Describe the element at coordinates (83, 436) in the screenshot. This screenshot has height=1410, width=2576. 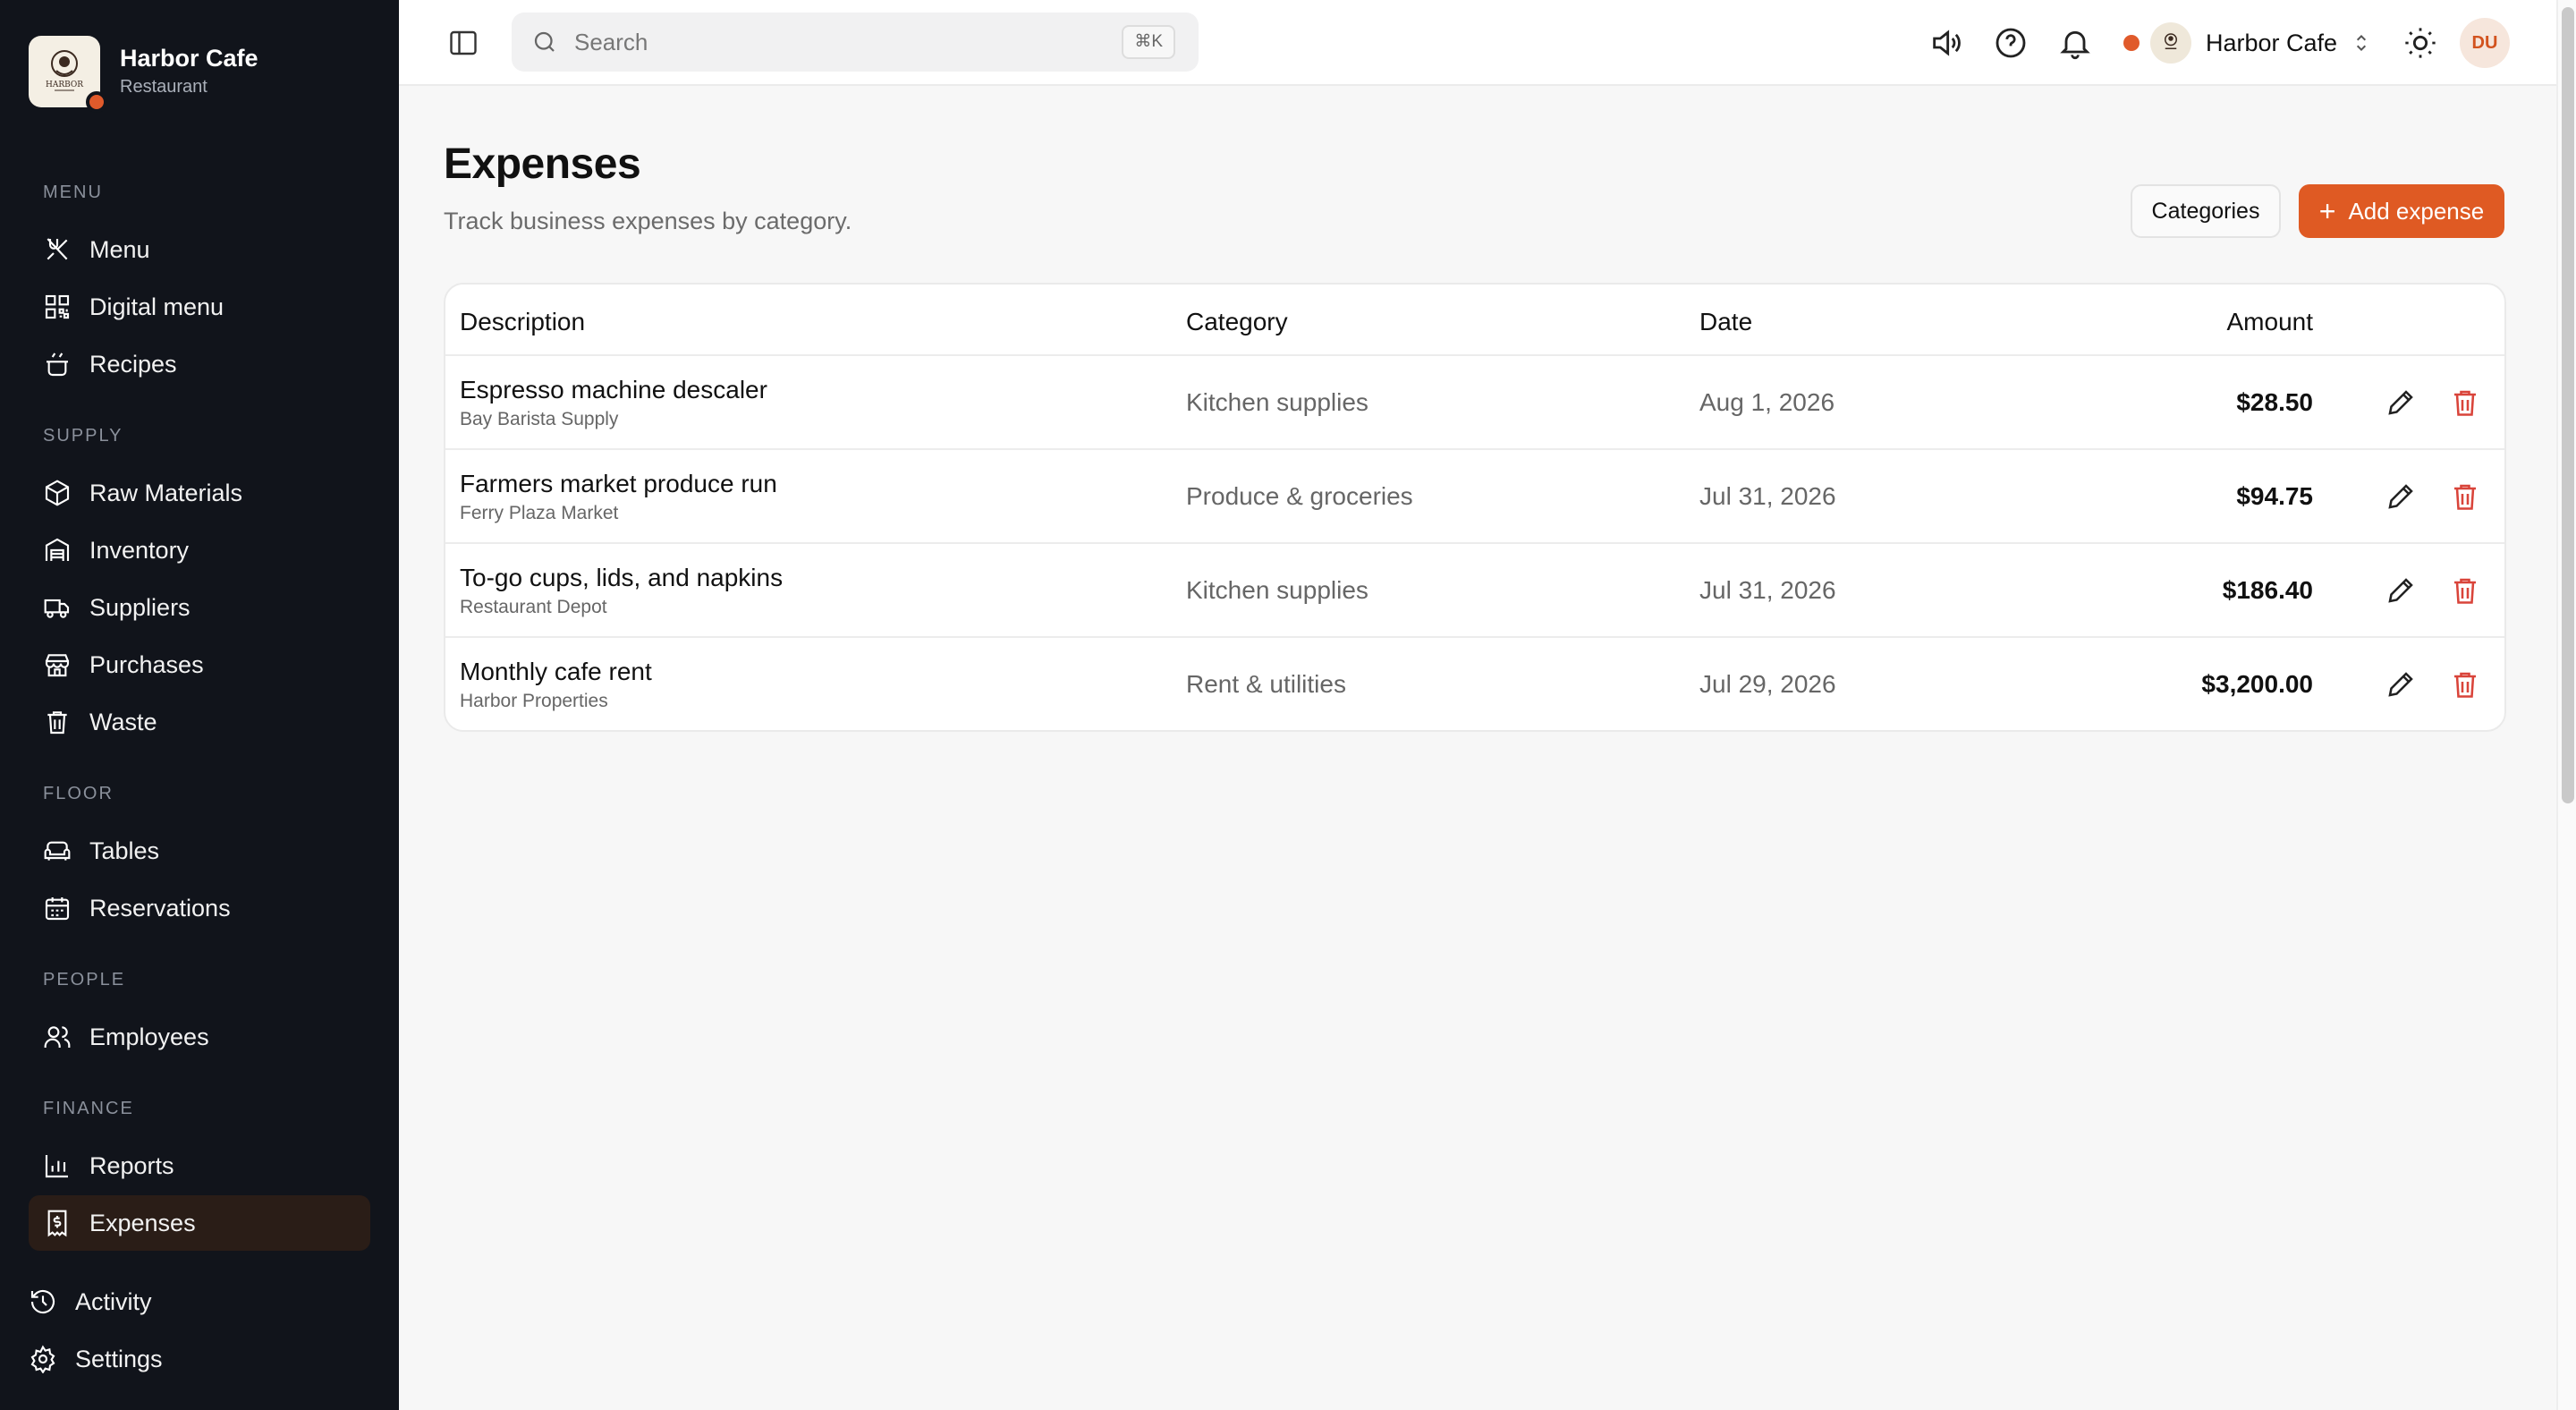
I see `section-label-supply: SUPPLY` at that location.